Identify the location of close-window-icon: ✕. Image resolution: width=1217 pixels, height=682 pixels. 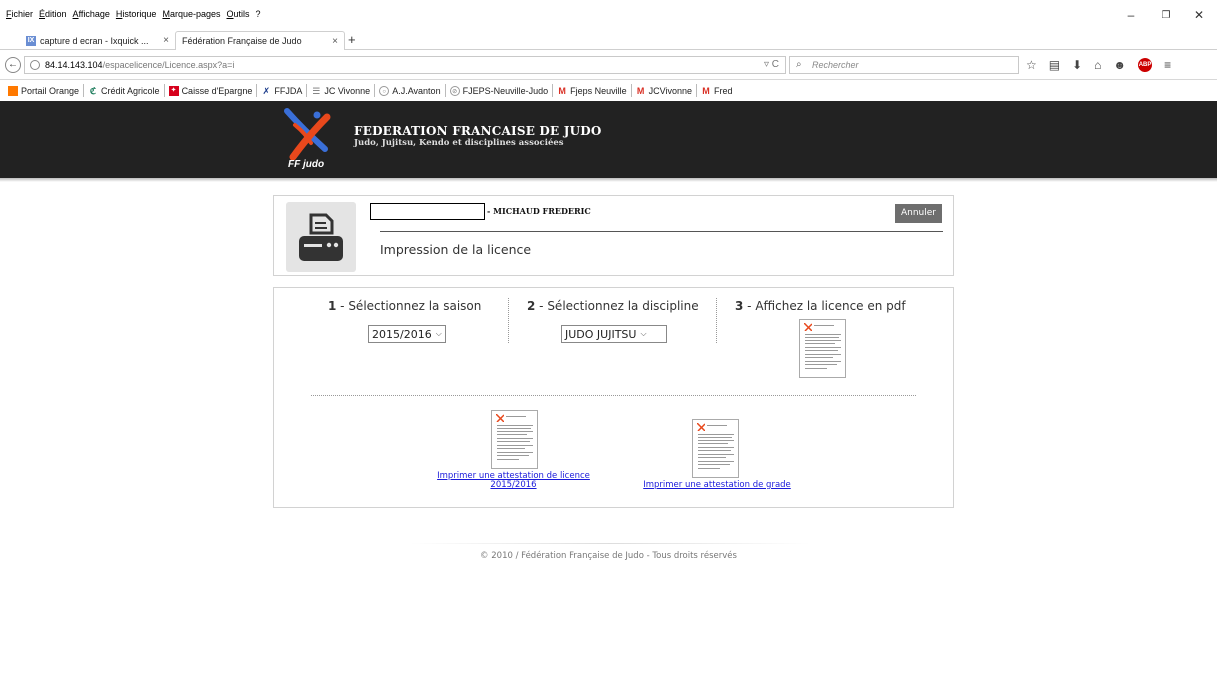
(1199, 15).